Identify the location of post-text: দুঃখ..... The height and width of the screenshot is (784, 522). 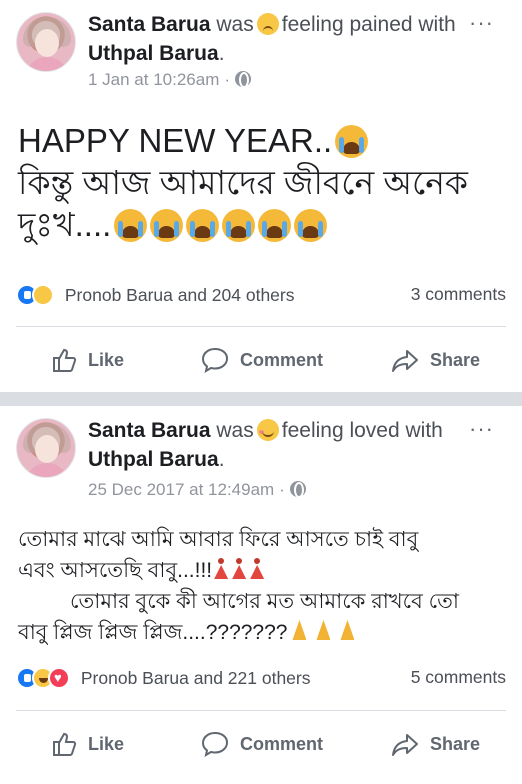
(65, 224).